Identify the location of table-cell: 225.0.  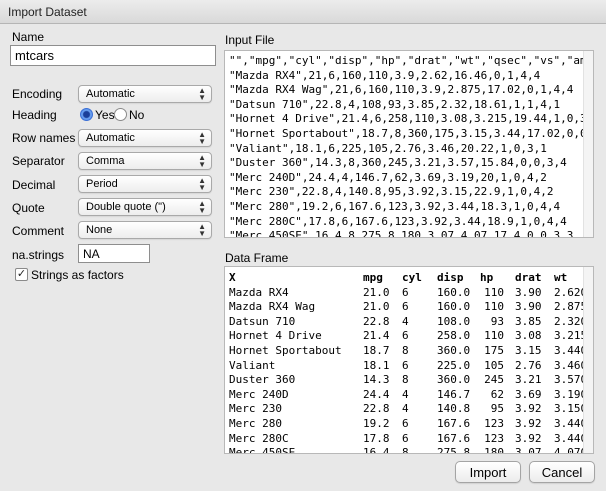
(454, 365).